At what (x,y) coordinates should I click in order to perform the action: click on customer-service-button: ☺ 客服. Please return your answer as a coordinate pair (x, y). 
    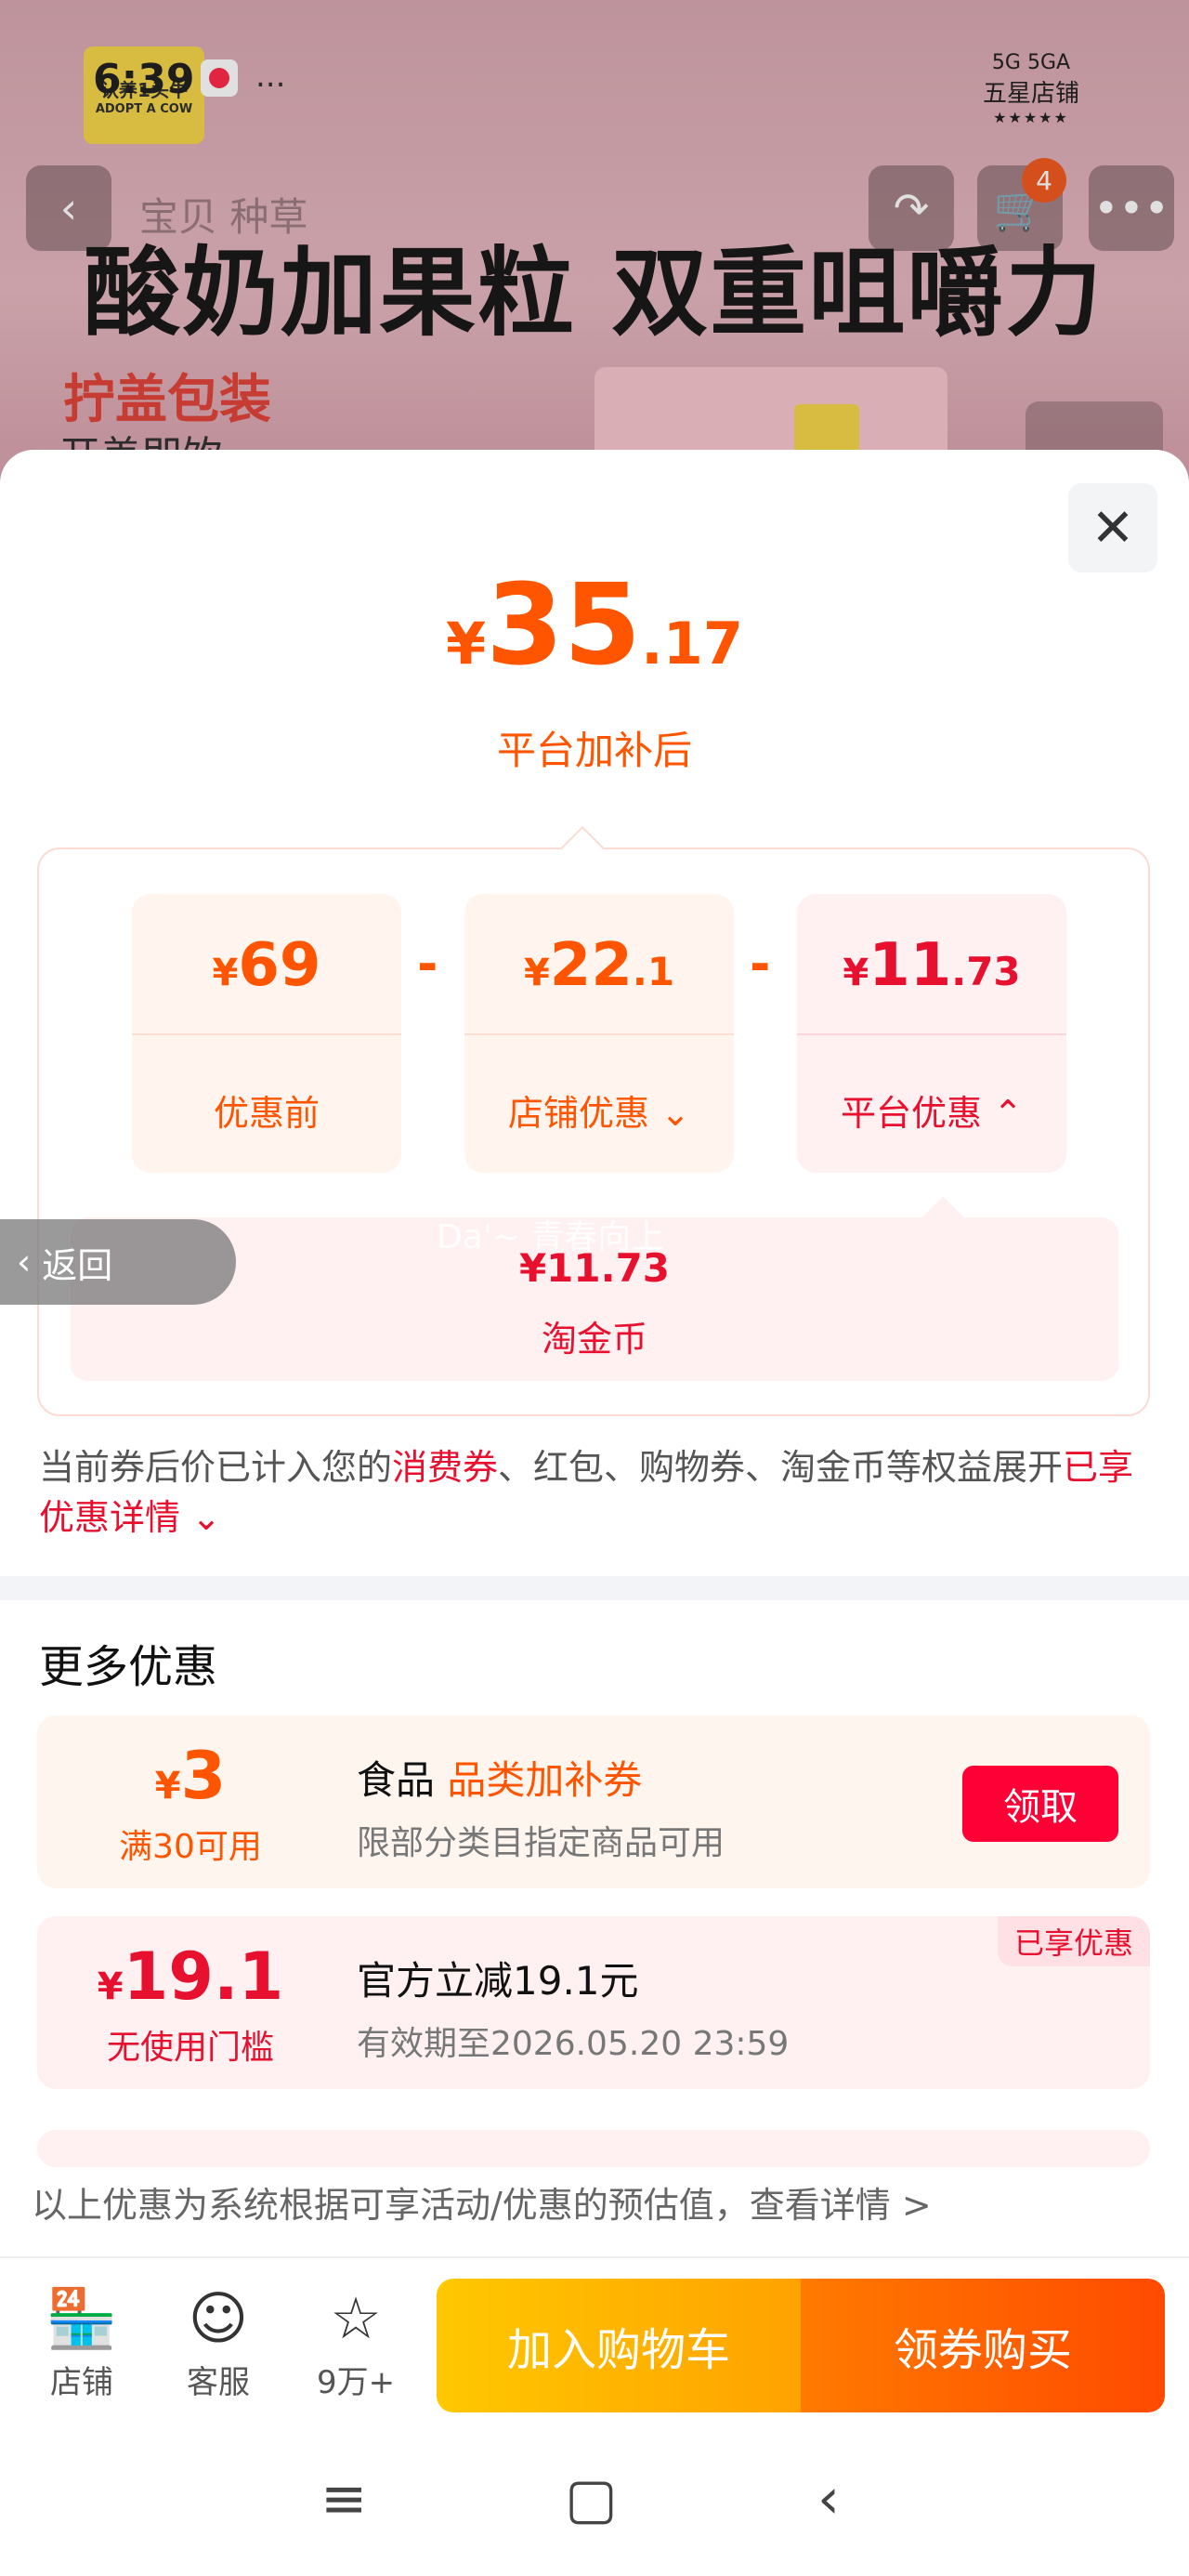
    Looking at the image, I should click on (218, 2344).